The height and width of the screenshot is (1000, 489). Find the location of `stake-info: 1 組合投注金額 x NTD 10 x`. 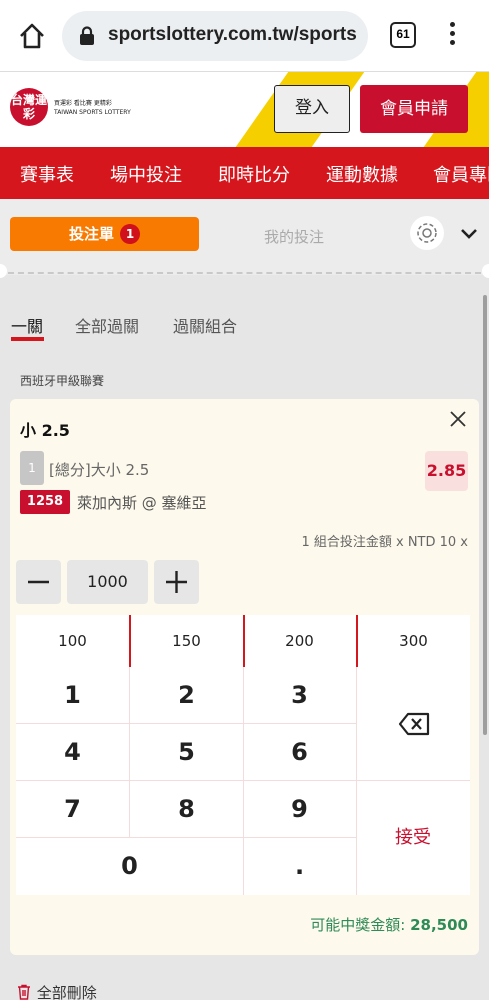

stake-info: 1 組合投注金額 x NTD 10 x is located at coordinates (384, 542).